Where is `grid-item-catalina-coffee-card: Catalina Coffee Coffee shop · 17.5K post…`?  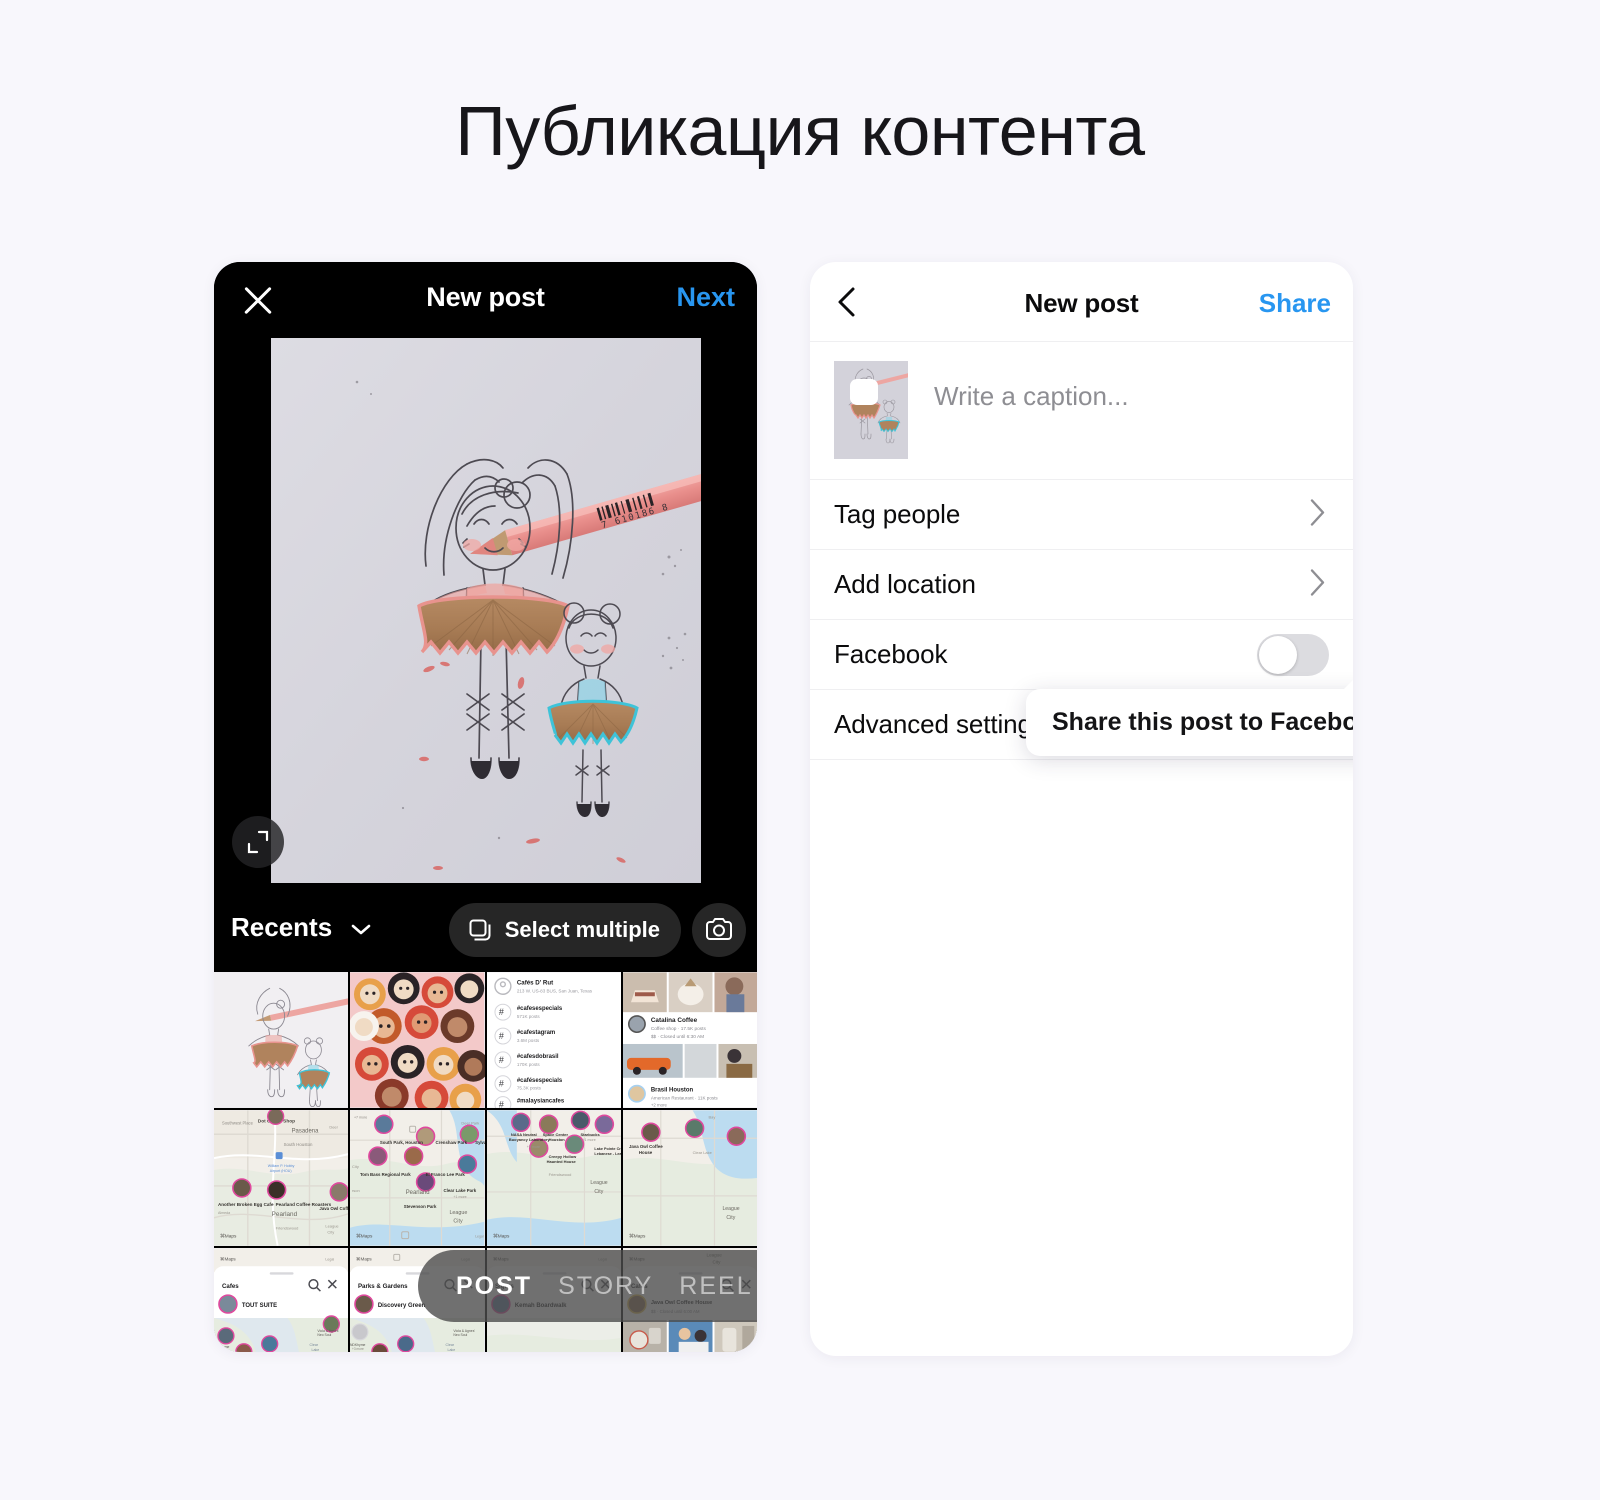
grid-item-catalina-coffee-card: Catalina Coffee Coffee shop · 17.5K post… is located at coordinates (689, 1040).